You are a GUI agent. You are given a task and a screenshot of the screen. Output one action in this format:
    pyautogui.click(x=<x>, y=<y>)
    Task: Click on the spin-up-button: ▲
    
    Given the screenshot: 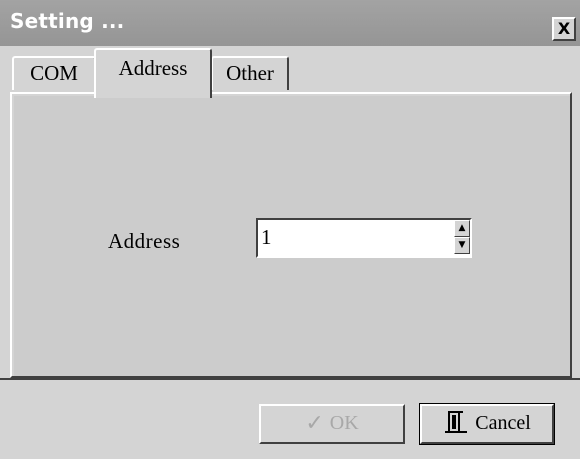 What is the action you would take?
    pyautogui.click(x=462, y=228)
    